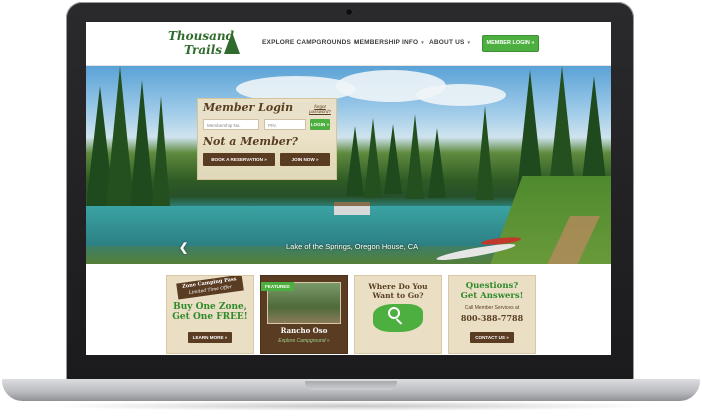  I want to click on member-login-button: MEMBER LOGIN », so click(510, 43).